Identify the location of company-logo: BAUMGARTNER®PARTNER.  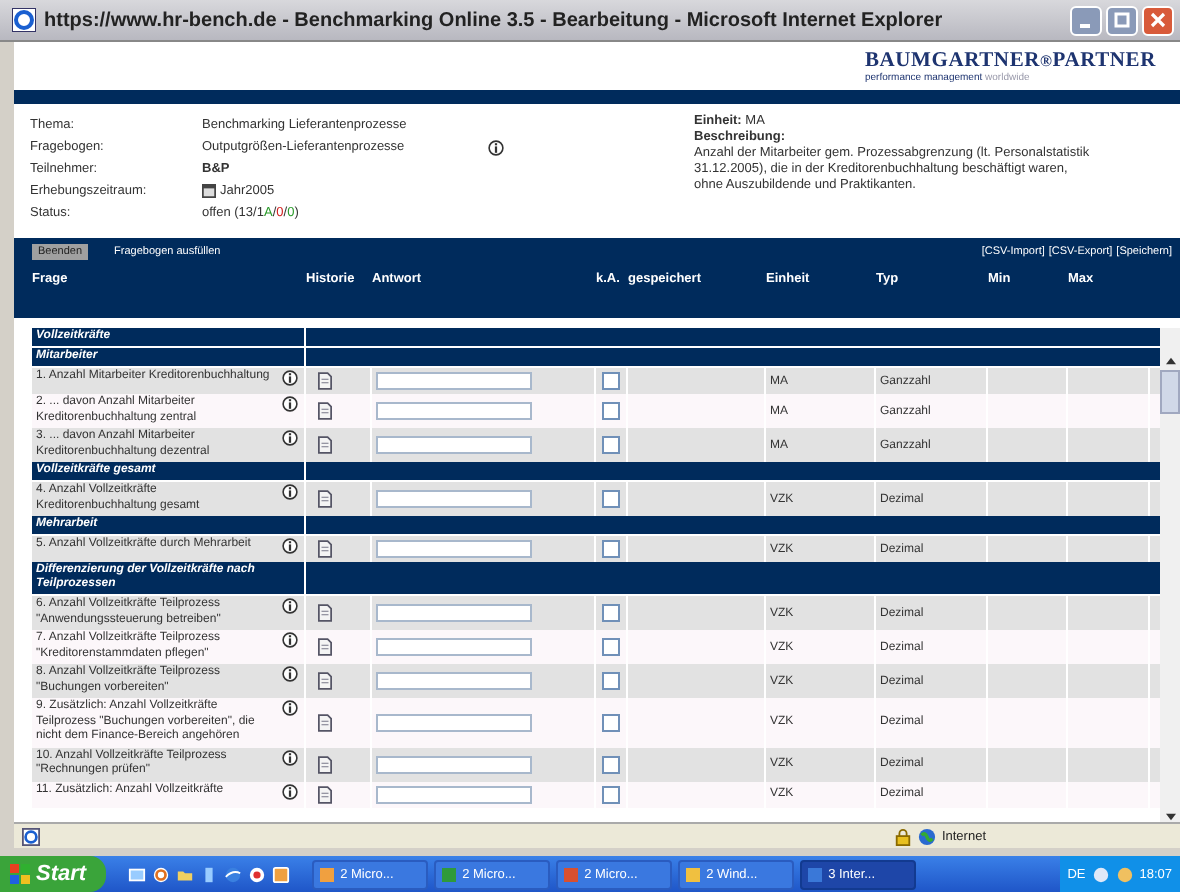
(1010, 60).